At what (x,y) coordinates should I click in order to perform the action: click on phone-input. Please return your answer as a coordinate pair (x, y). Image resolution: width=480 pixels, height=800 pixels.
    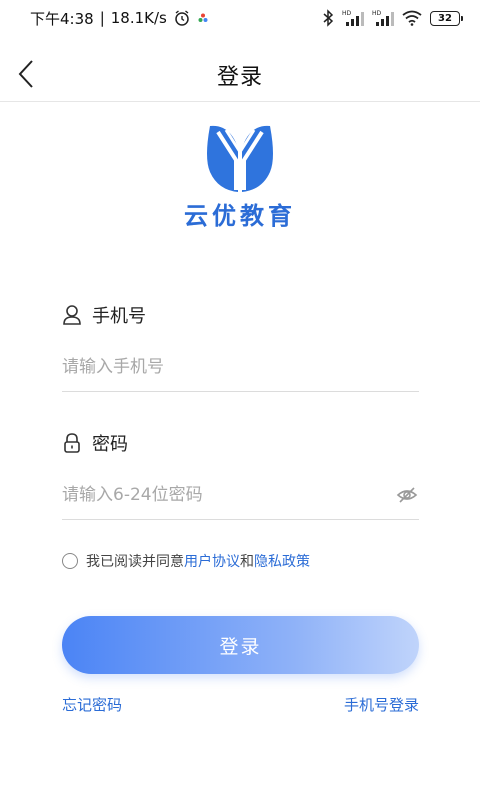
    Looking at the image, I should click on (240, 366).